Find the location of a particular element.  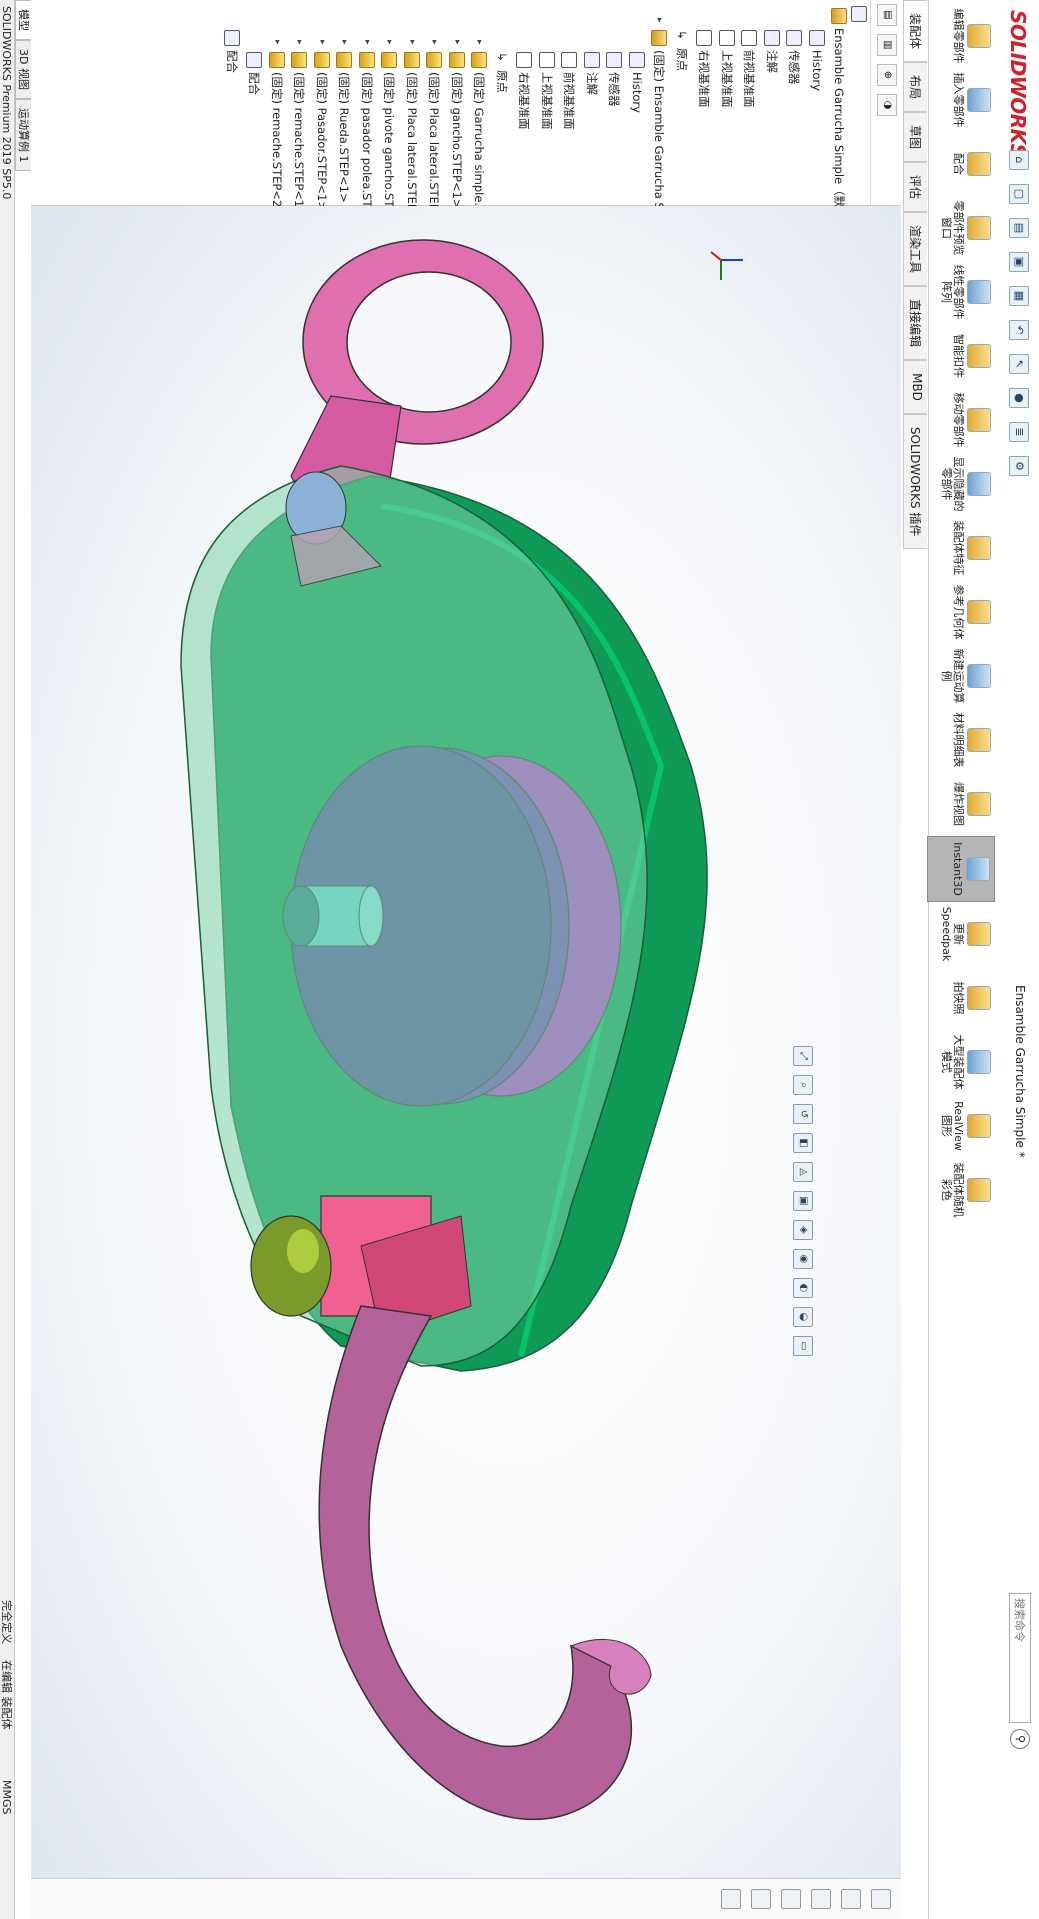

command-tab: 草图 is located at coordinates (915, 137).